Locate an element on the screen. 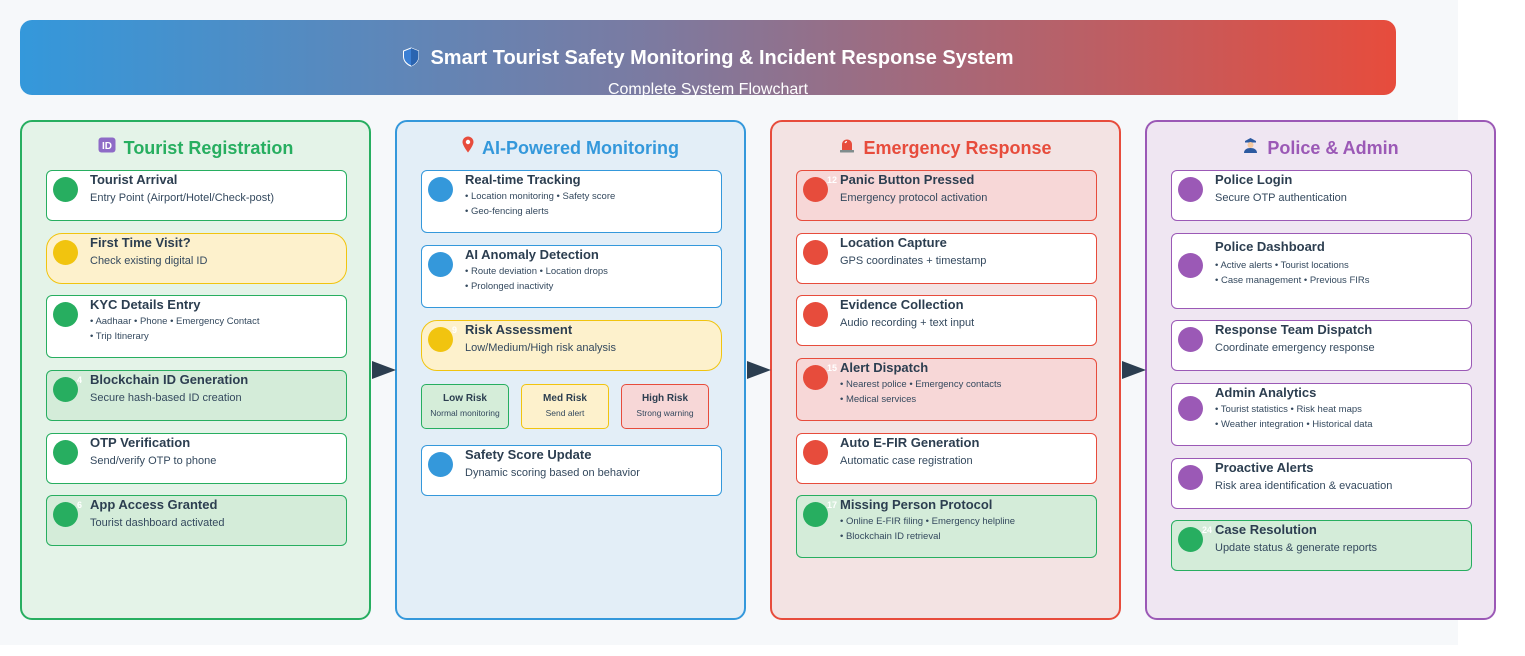 The height and width of the screenshot is (656, 1525). node-title: Alert Dispatch is located at coordinates (884, 367).